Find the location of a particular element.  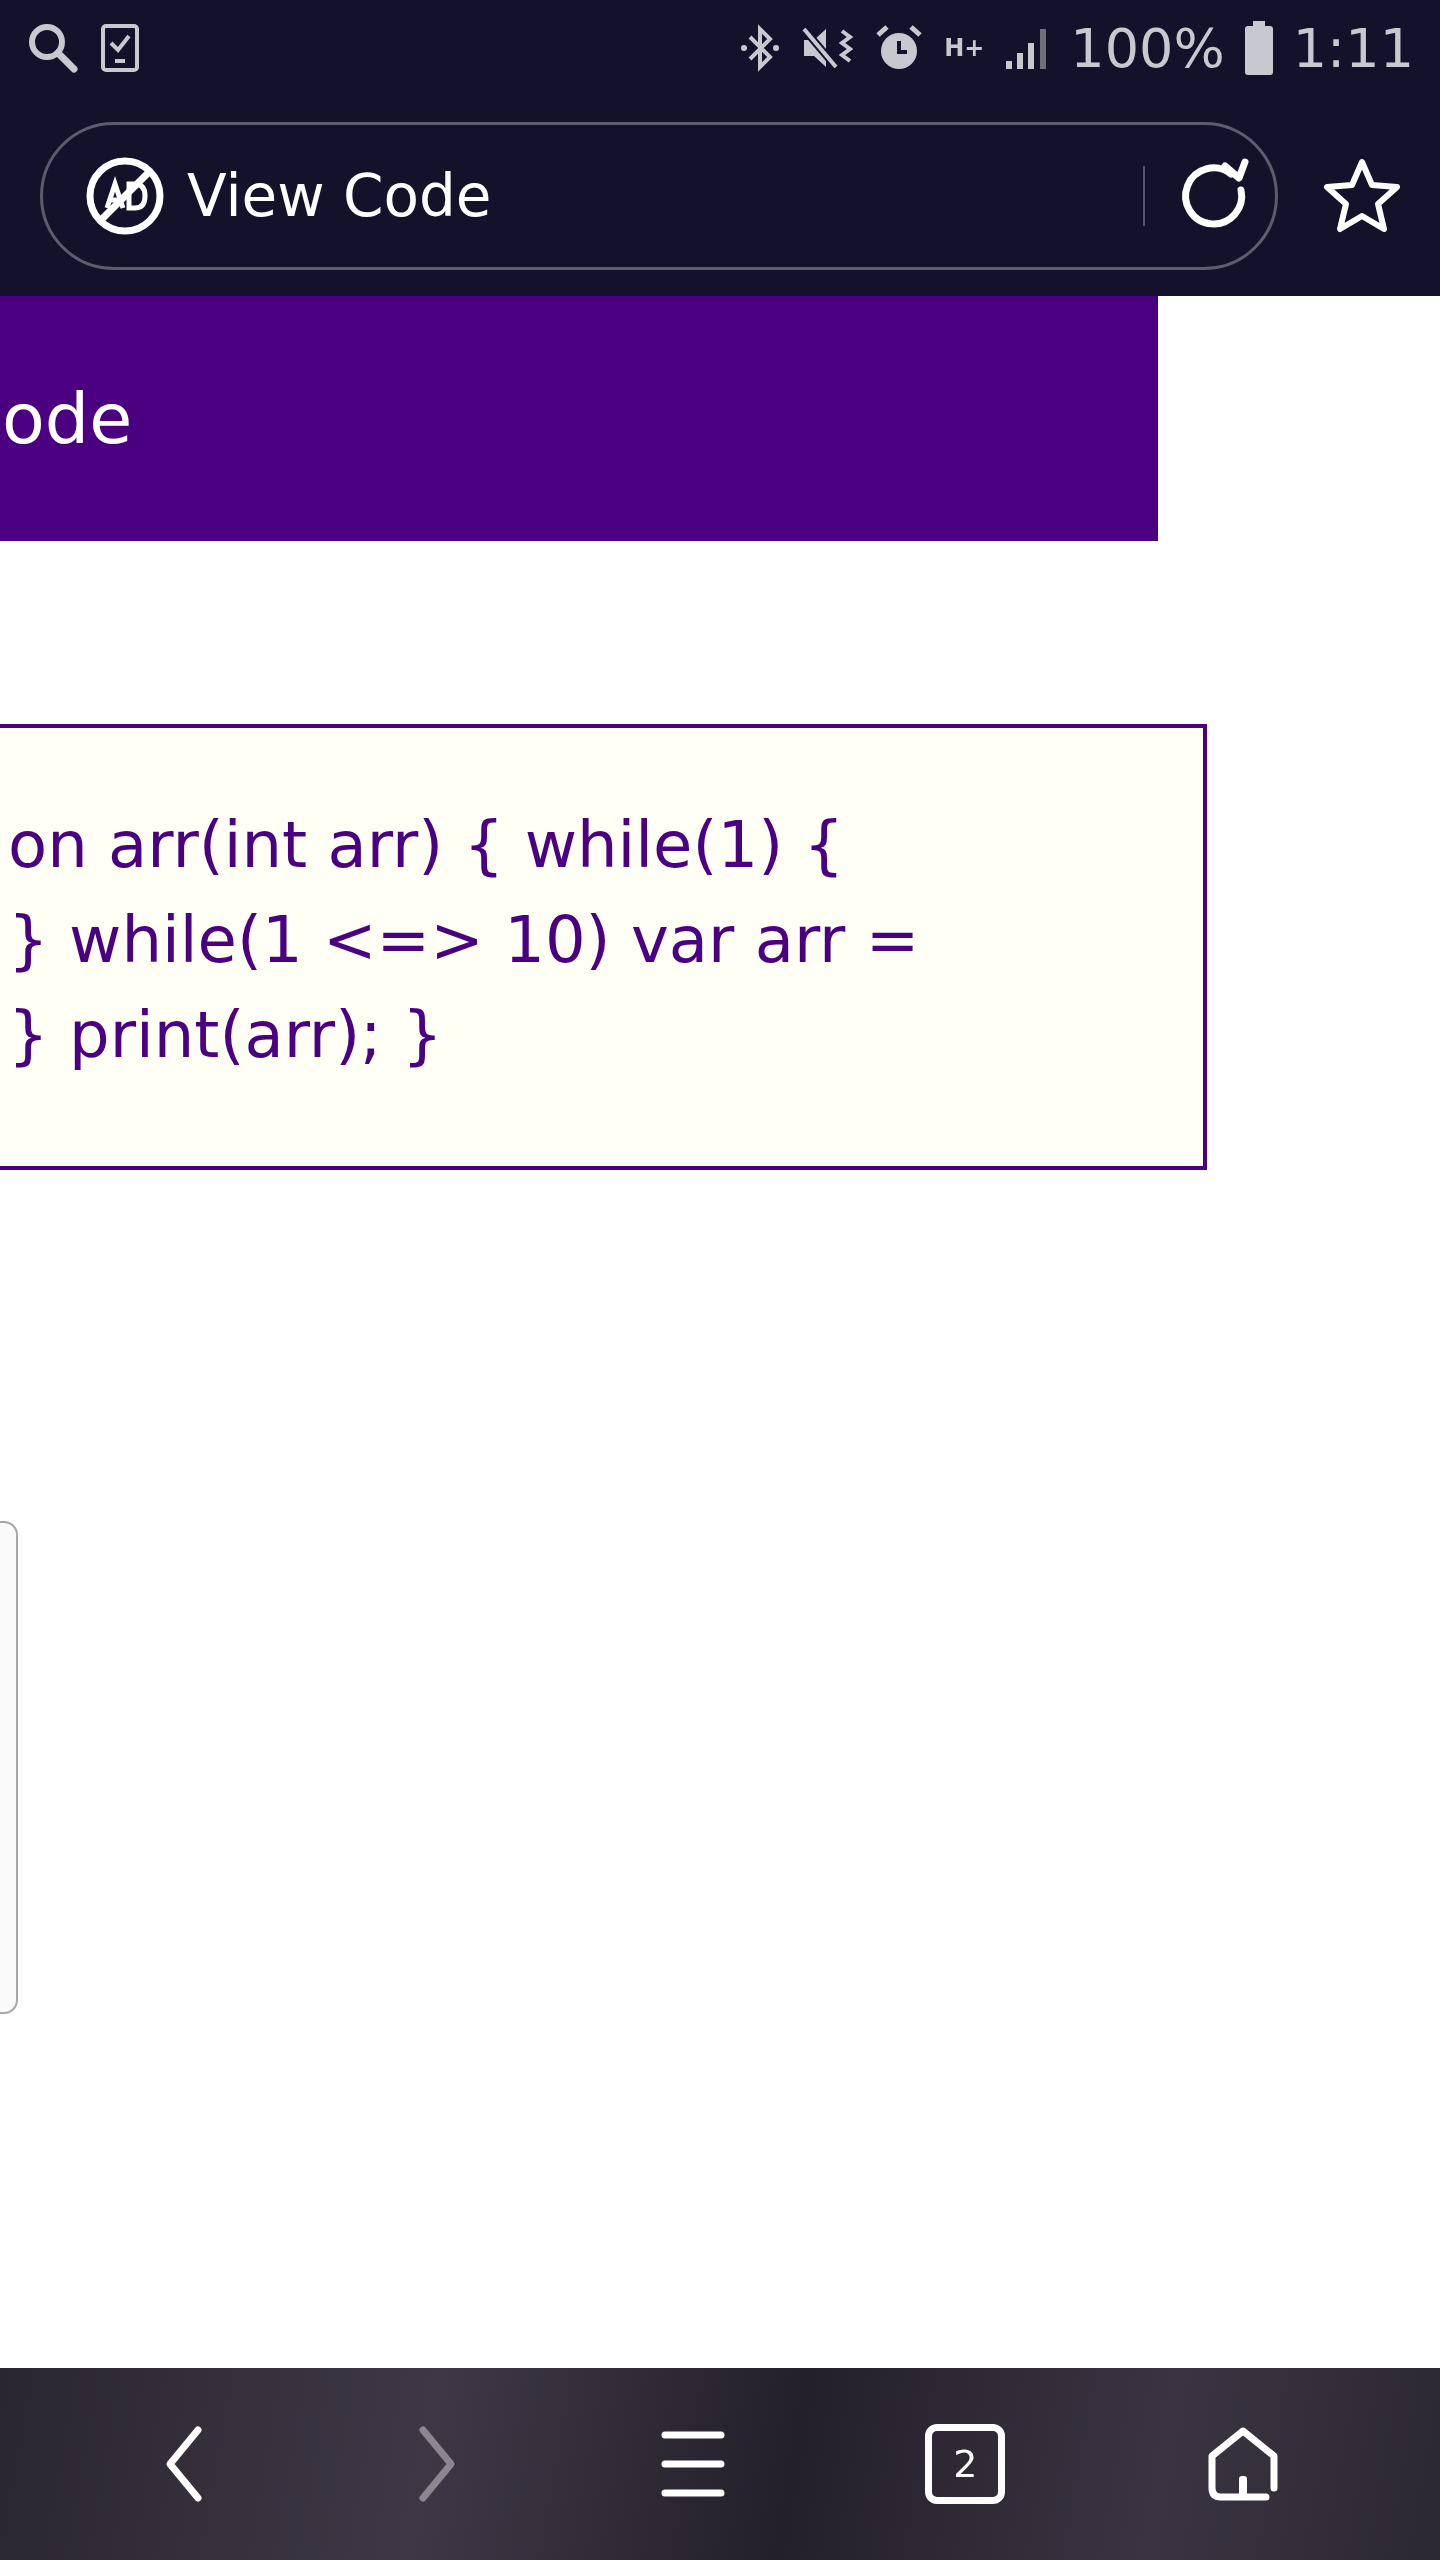

clock-time: 1:11 is located at coordinates (1353, 48).